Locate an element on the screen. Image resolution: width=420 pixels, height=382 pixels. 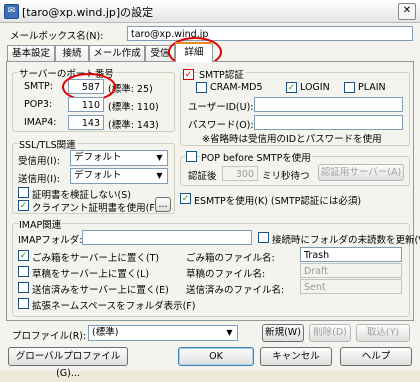
auth-server-button: 認証用サーバー(A) is located at coordinates (361, 172).